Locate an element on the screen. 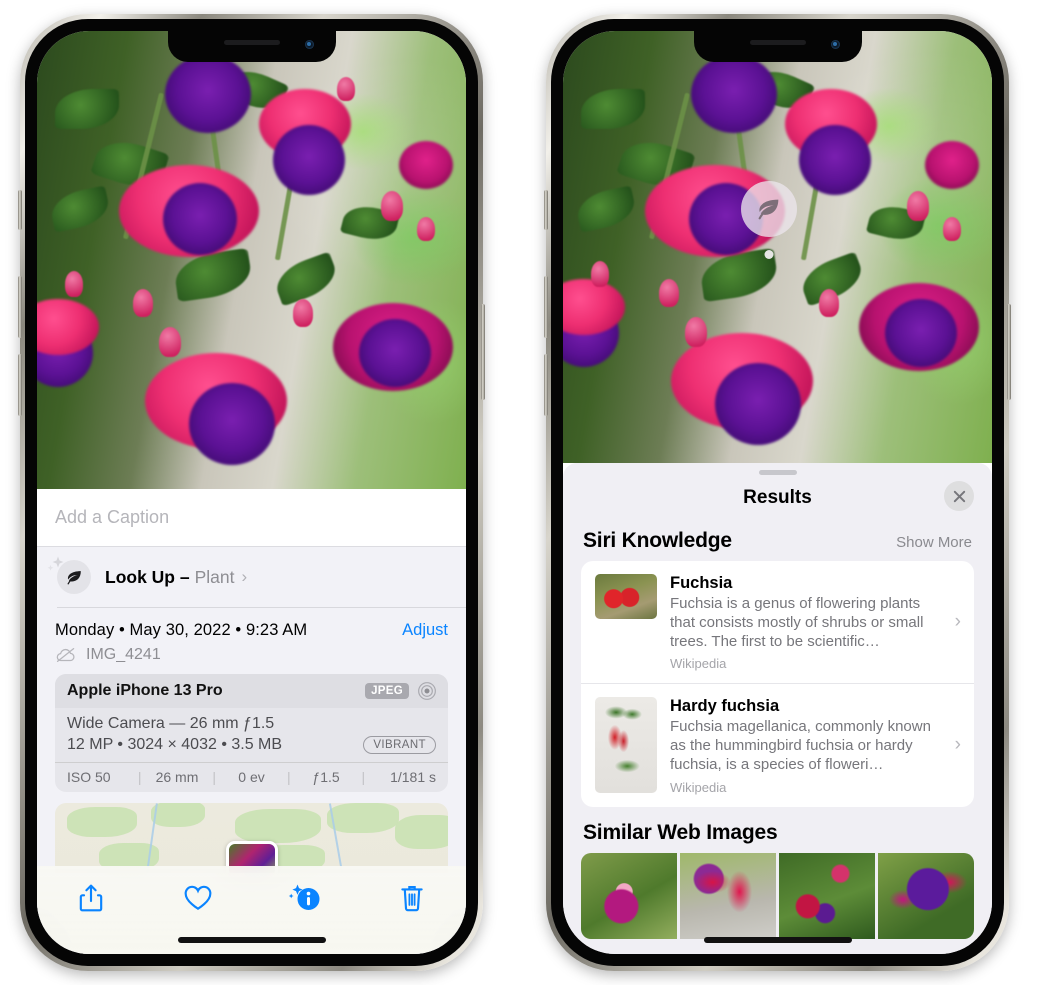 The image size is (1055, 985). fuchsia-thumbnail-image is located at coordinates (626, 596).